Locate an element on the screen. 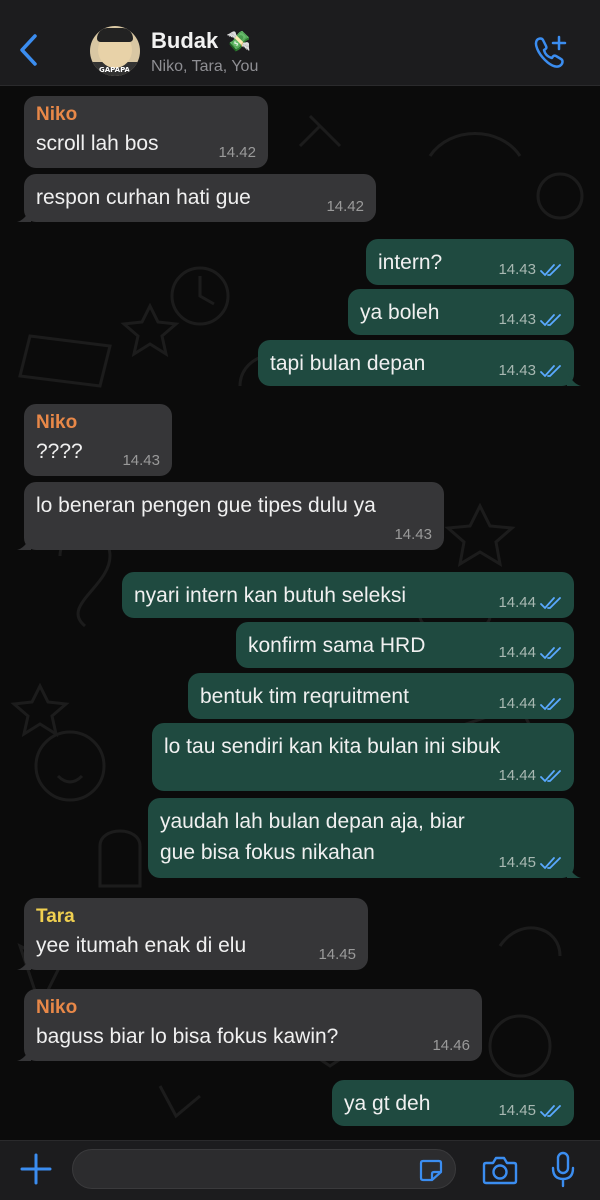  chat-header: GAPAPA Budak 💸 Niko, Tara, You is located at coordinates (300, 43).